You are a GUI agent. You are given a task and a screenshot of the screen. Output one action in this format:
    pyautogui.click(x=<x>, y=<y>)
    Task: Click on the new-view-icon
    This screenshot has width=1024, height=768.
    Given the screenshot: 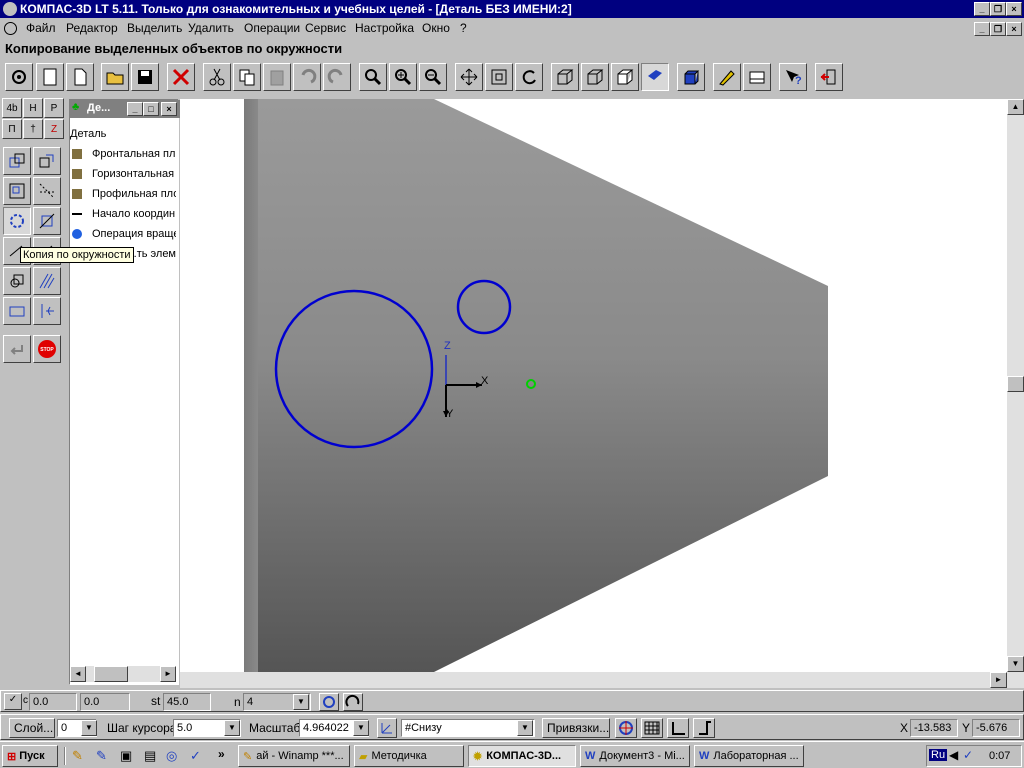 What is the action you would take?
    pyautogui.click(x=19, y=77)
    